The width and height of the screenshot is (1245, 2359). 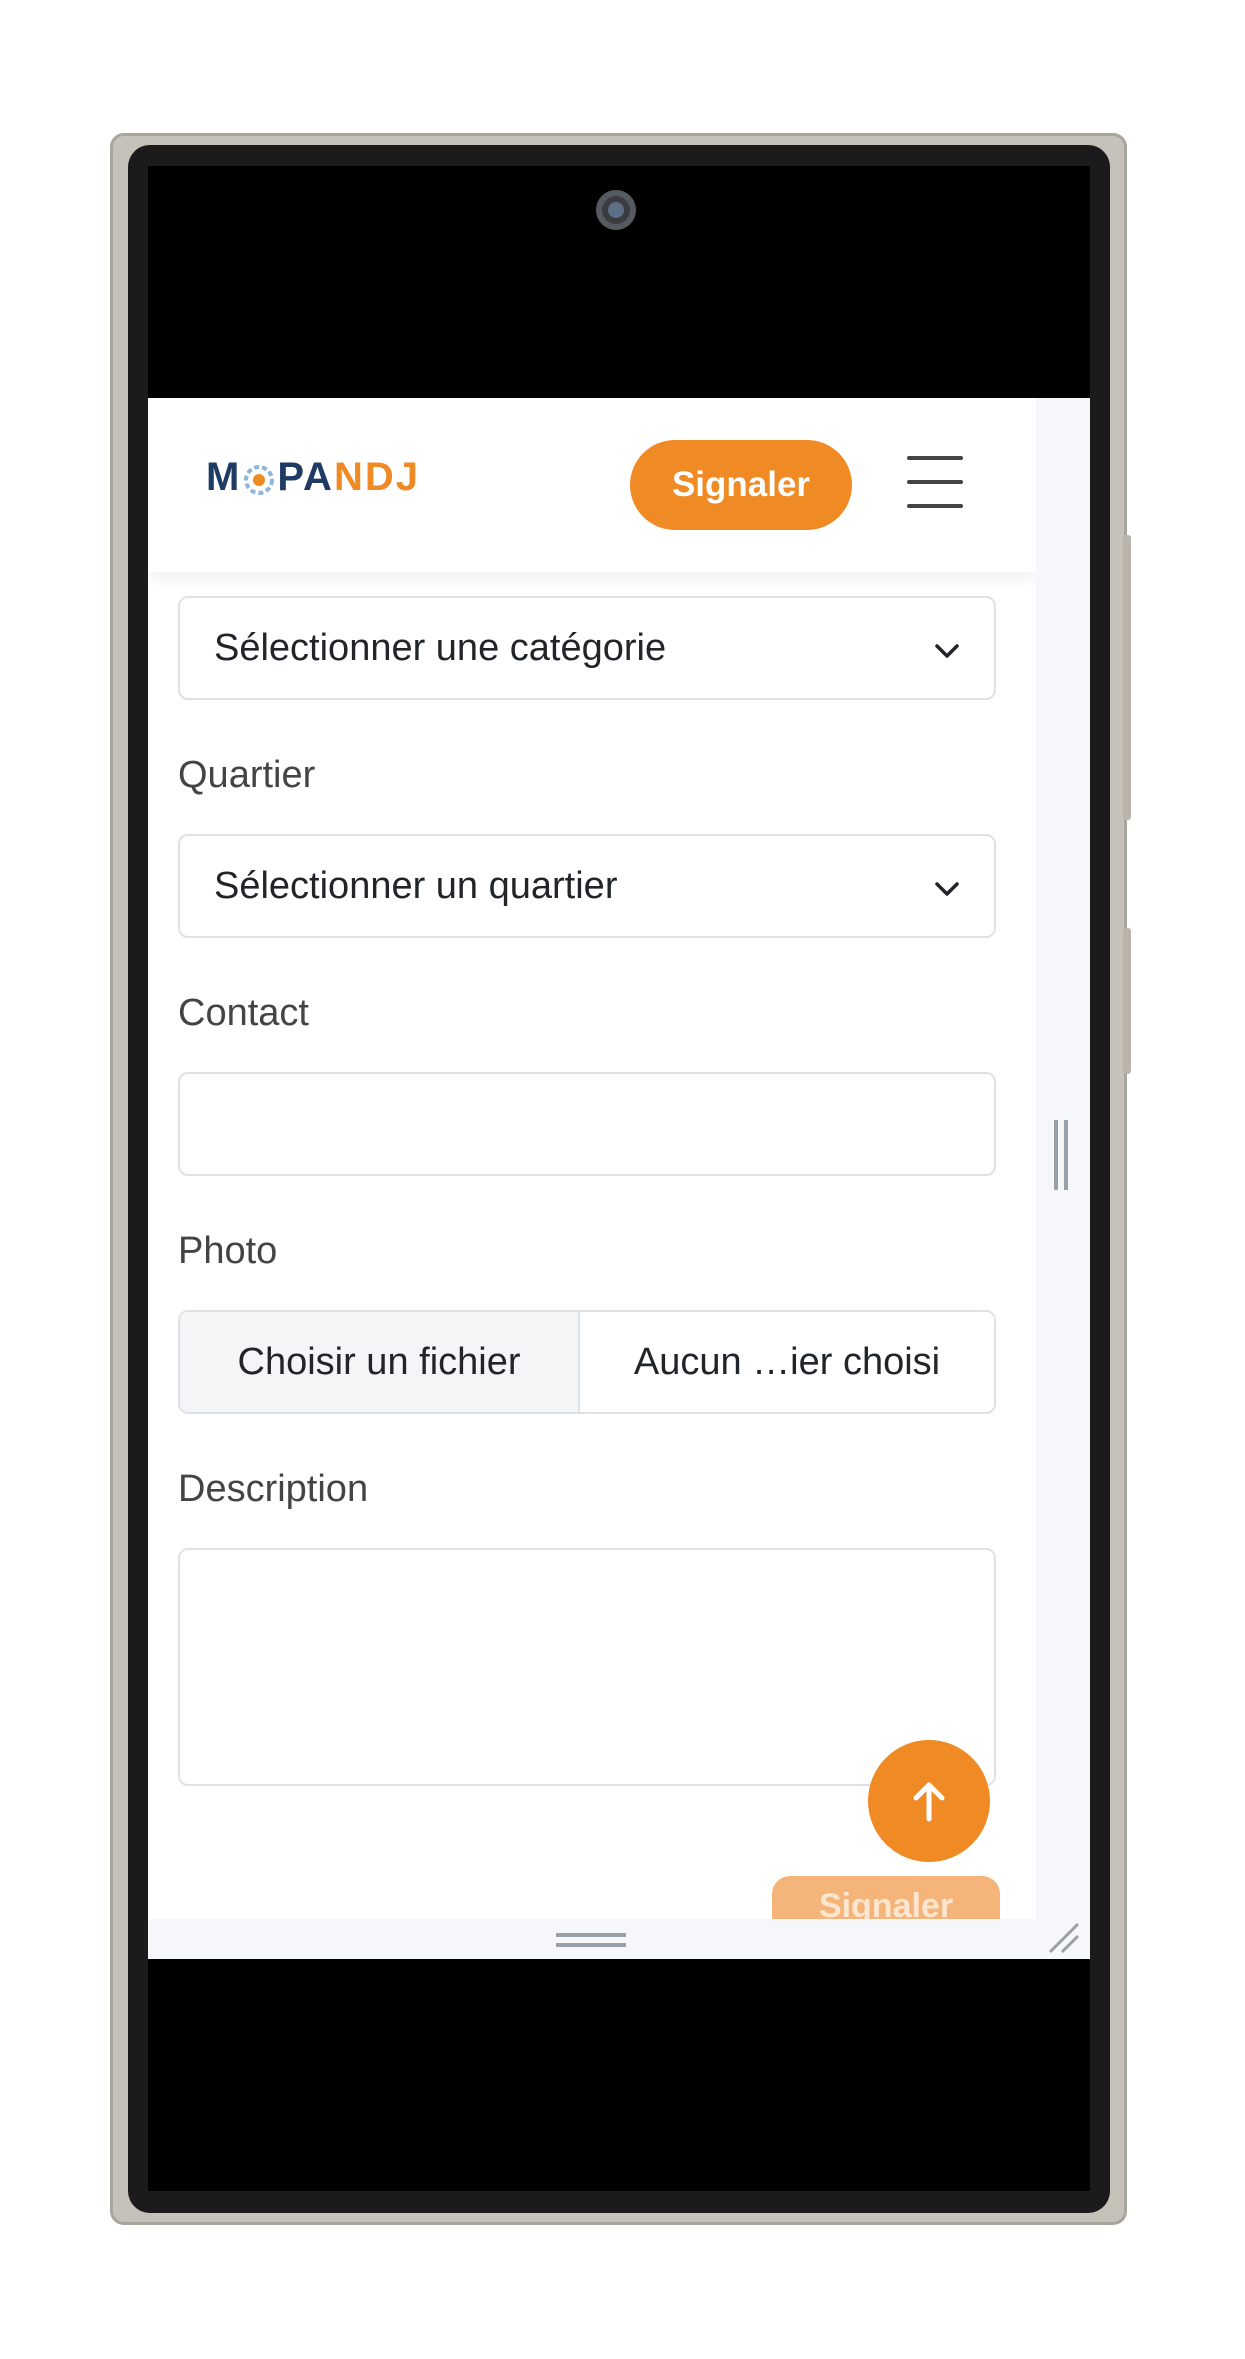 What do you see at coordinates (587, 1667) in the screenshot?
I see `description-textarea` at bounding box center [587, 1667].